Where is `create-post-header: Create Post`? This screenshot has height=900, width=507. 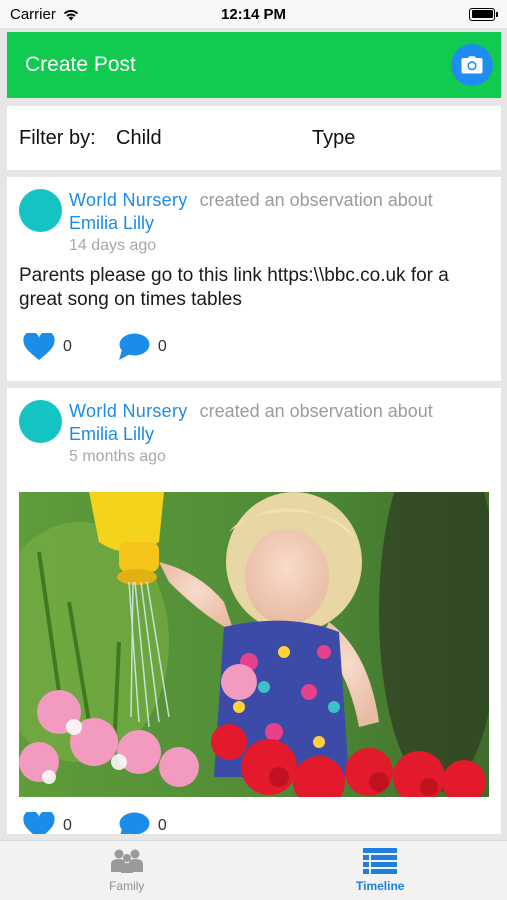
create-post-header: Create Post is located at coordinates (254, 65).